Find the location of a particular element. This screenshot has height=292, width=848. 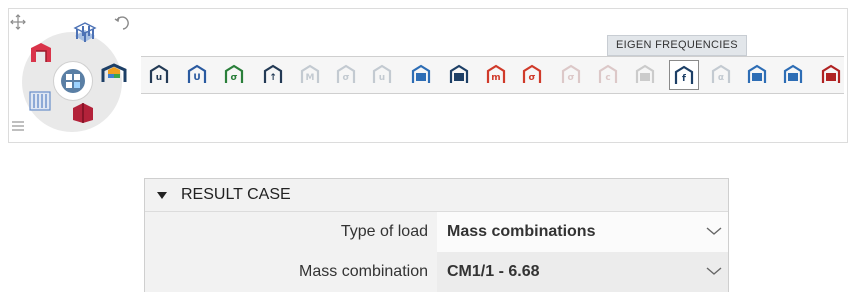

svg-text: α is located at coordinates (721, 78).